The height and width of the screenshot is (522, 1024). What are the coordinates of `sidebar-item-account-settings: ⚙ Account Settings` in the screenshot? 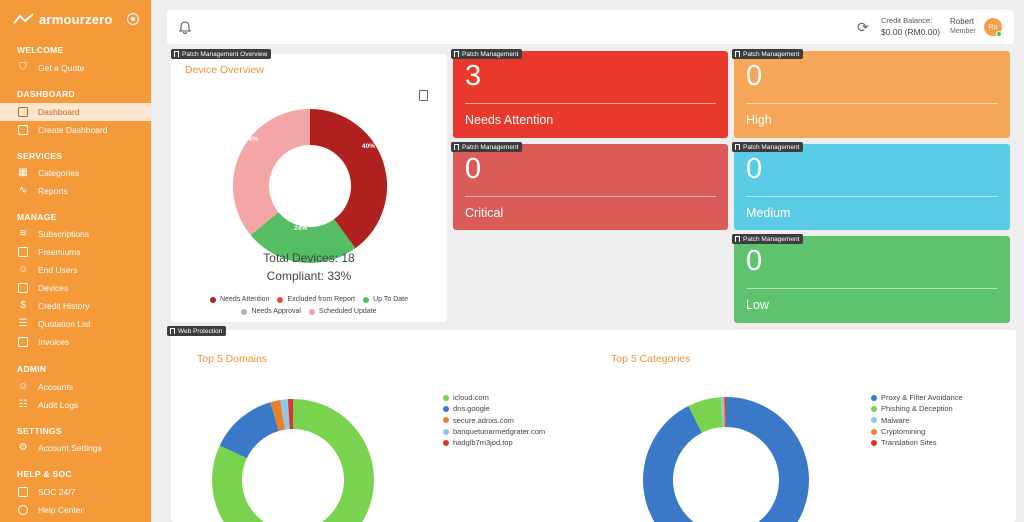 It's located at (75, 448).